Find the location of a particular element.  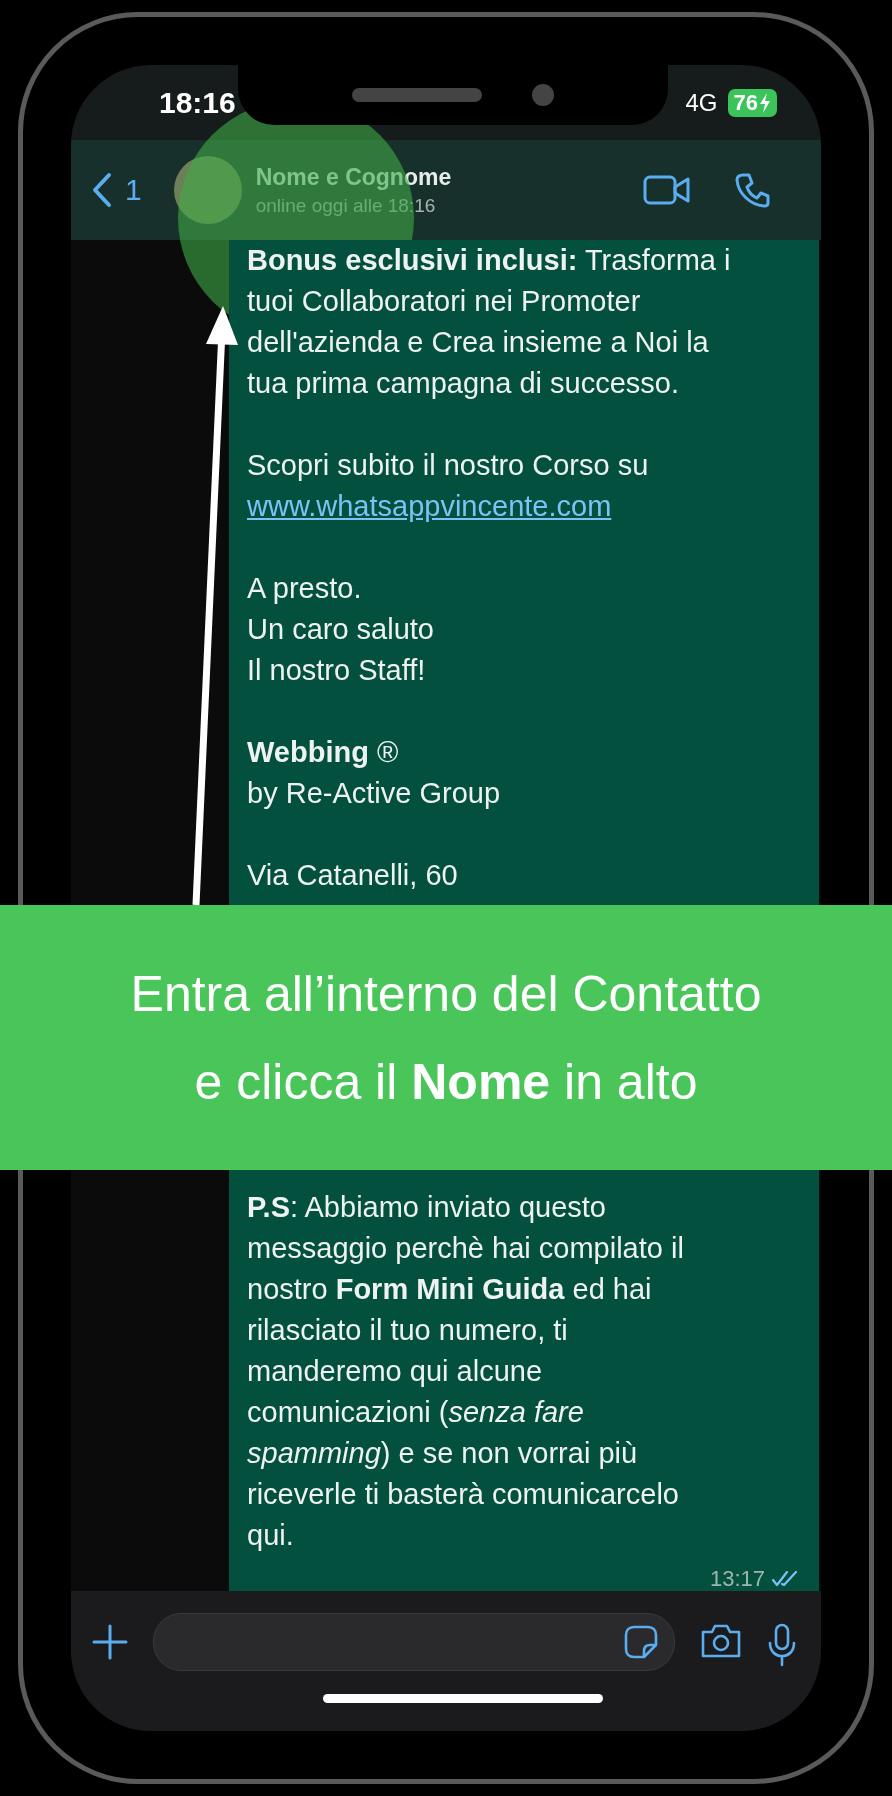

message-text: Un caro saluto is located at coordinates (340, 629).